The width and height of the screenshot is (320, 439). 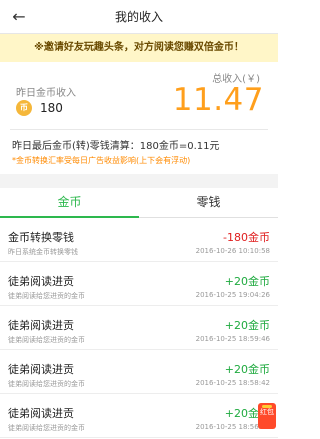 I want to click on title-bar: ← 我的收入, so click(x=139, y=17).